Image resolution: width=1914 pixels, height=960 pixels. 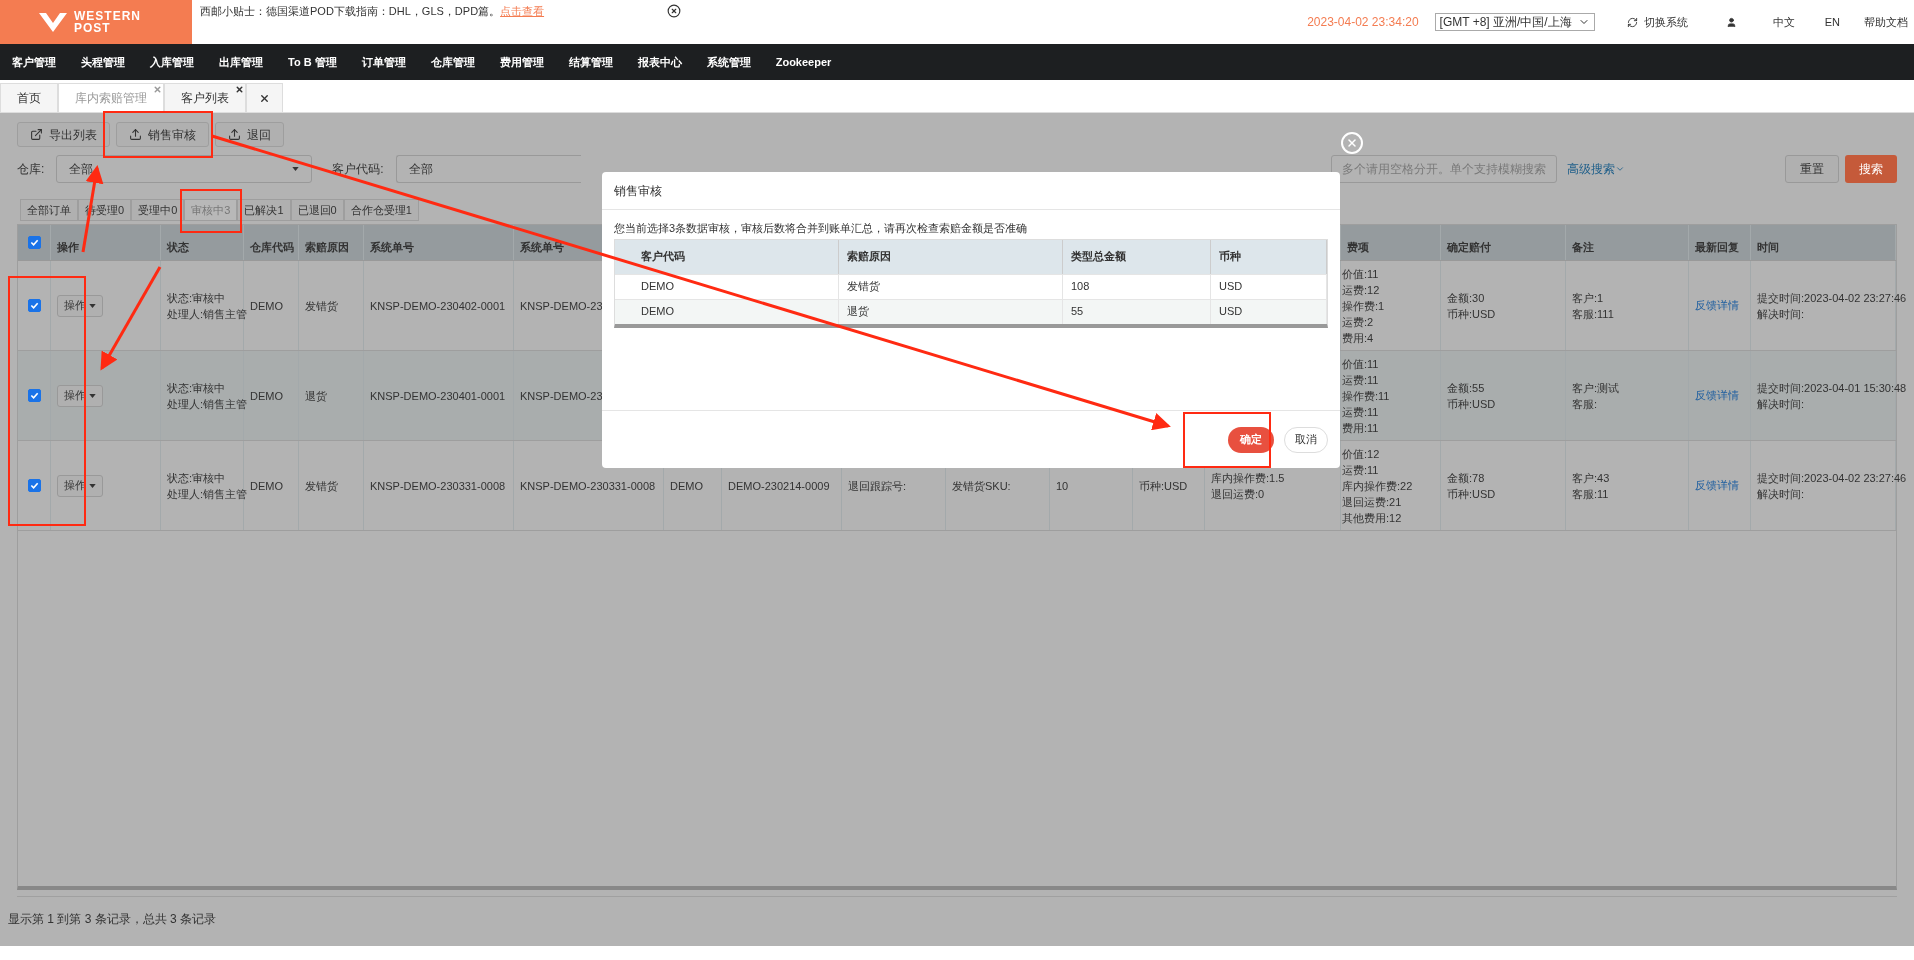 What do you see at coordinates (803, 62) in the screenshot?
I see `nav-item: Zookeeper` at bounding box center [803, 62].